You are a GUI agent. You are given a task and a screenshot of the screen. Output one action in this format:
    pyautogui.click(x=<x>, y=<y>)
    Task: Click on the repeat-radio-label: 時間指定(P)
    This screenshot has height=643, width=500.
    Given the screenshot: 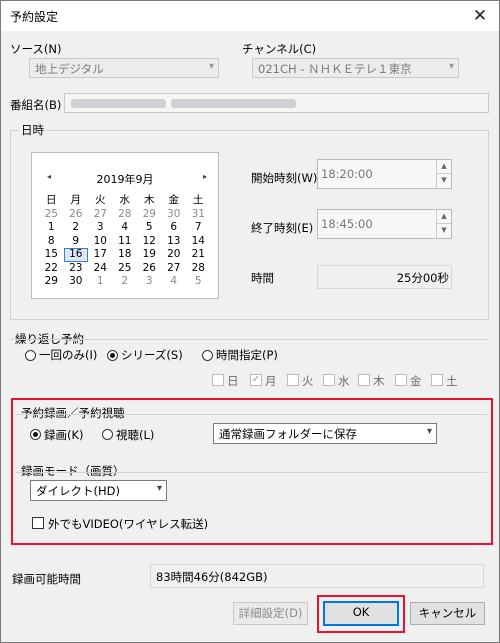 What is the action you would take?
    pyautogui.click(x=247, y=355)
    